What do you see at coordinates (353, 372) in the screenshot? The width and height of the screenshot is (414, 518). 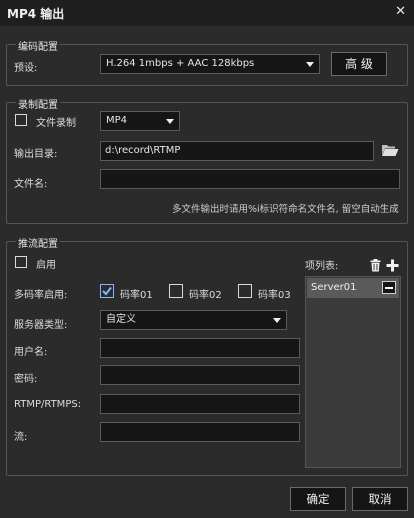 I see `server-list: Server01` at bounding box center [353, 372].